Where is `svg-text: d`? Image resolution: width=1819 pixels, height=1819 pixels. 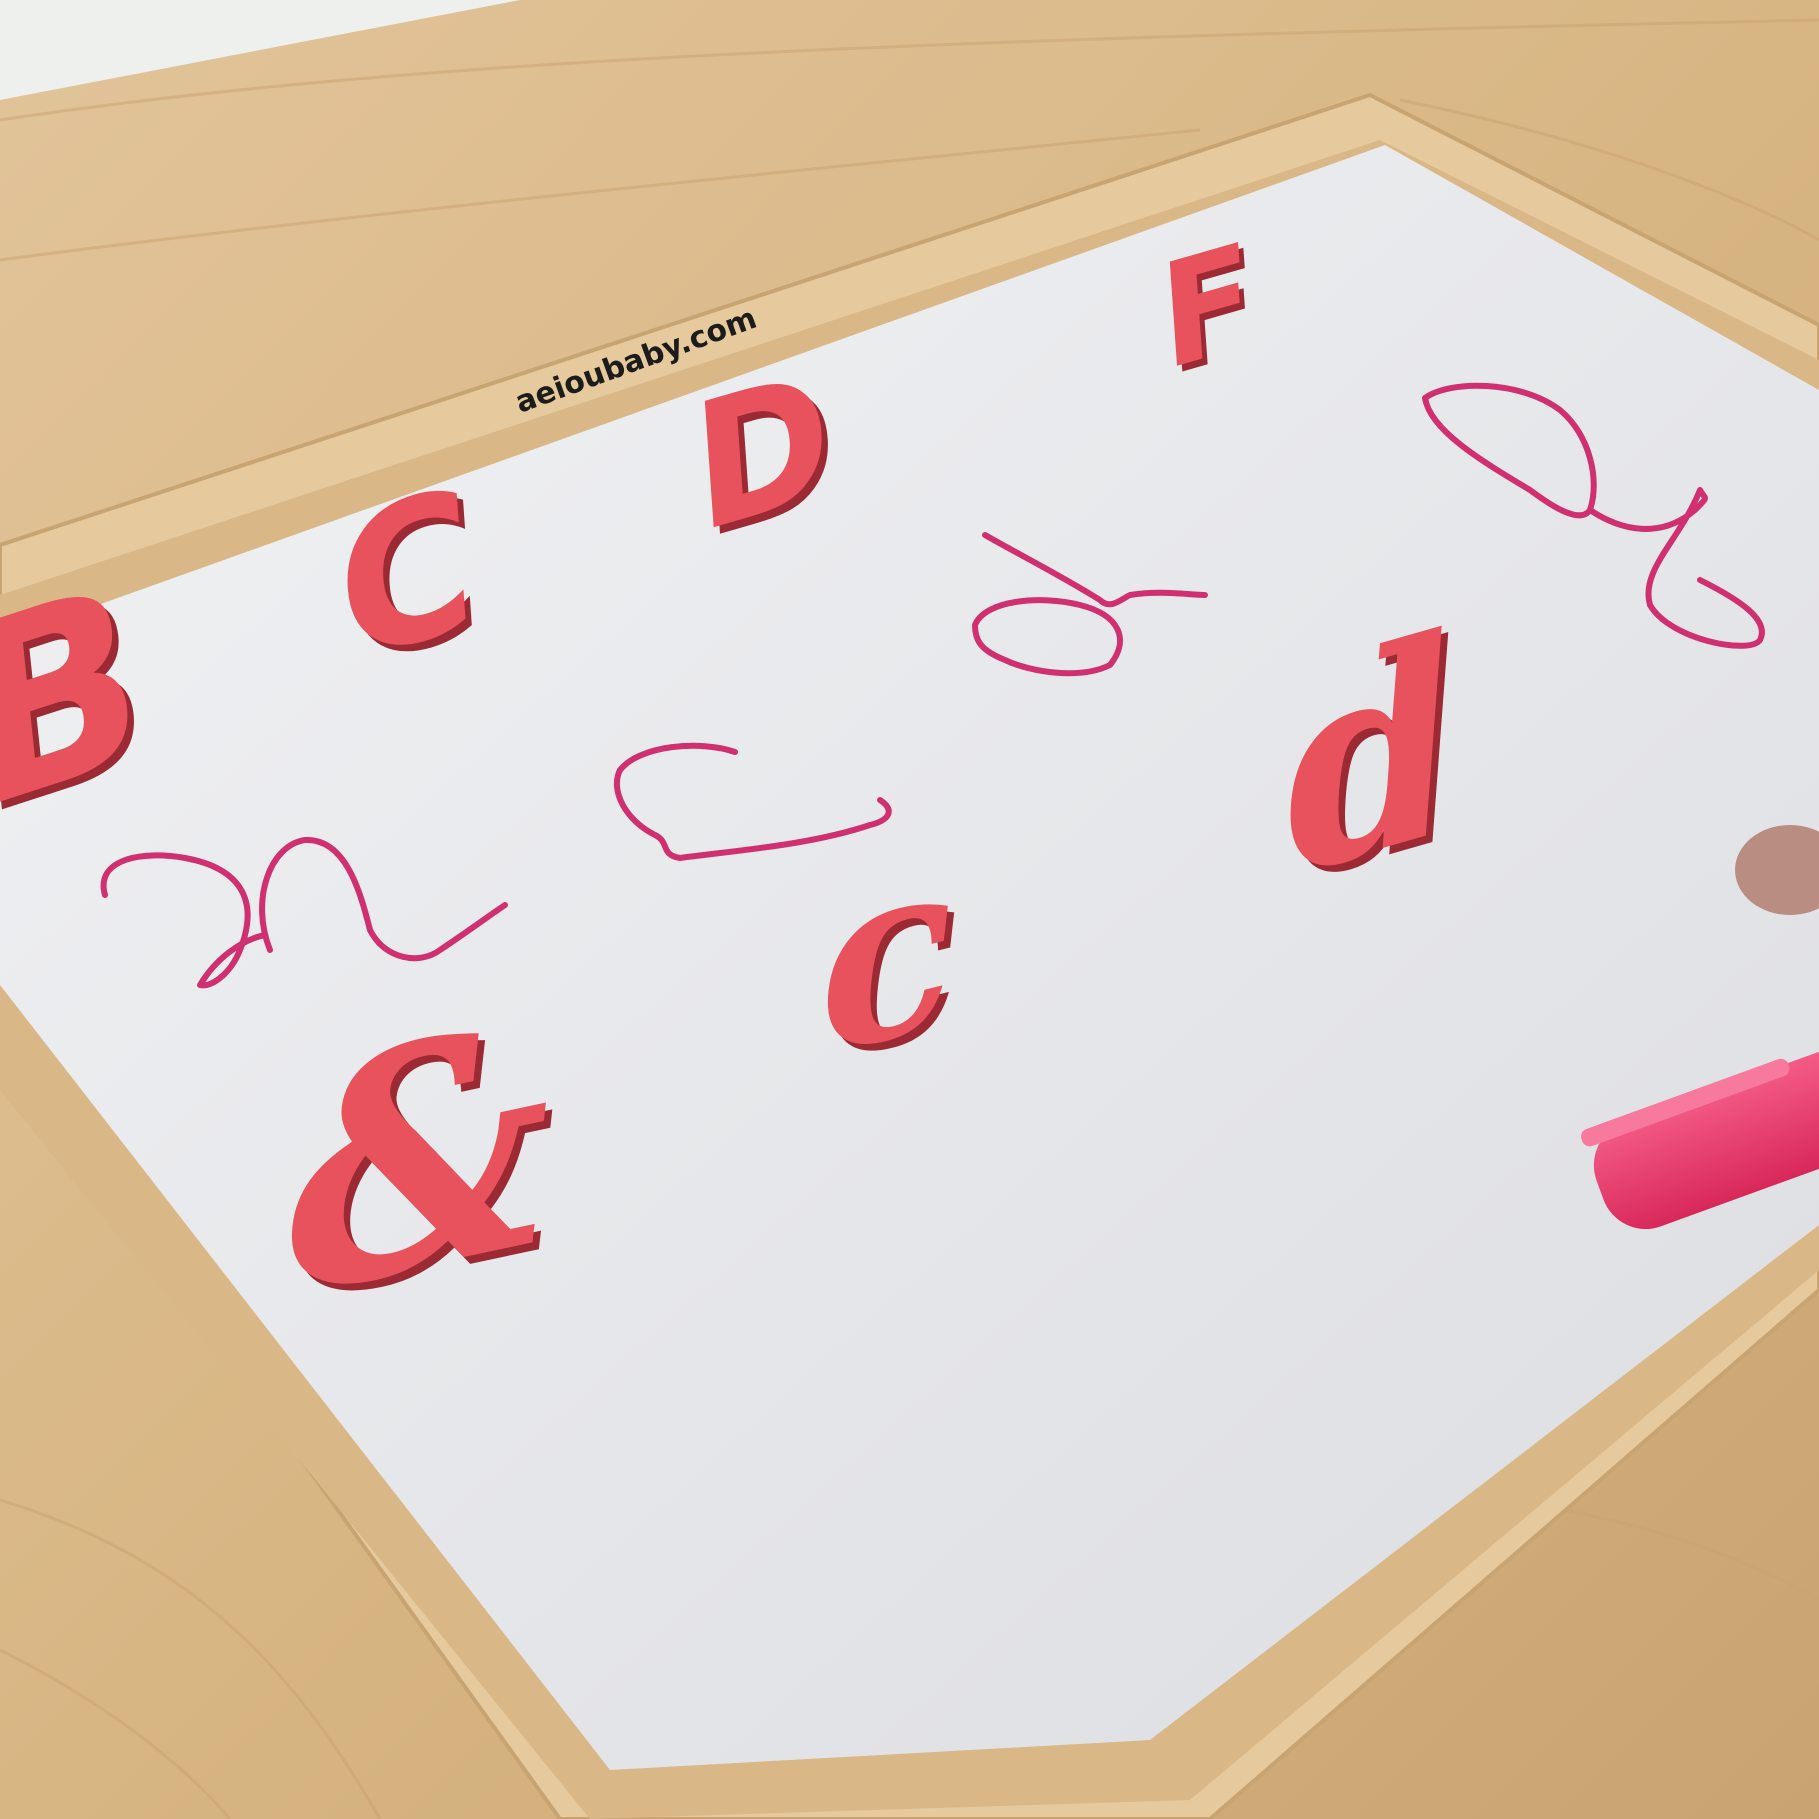
svg-text: d is located at coordinates (1370, 756).